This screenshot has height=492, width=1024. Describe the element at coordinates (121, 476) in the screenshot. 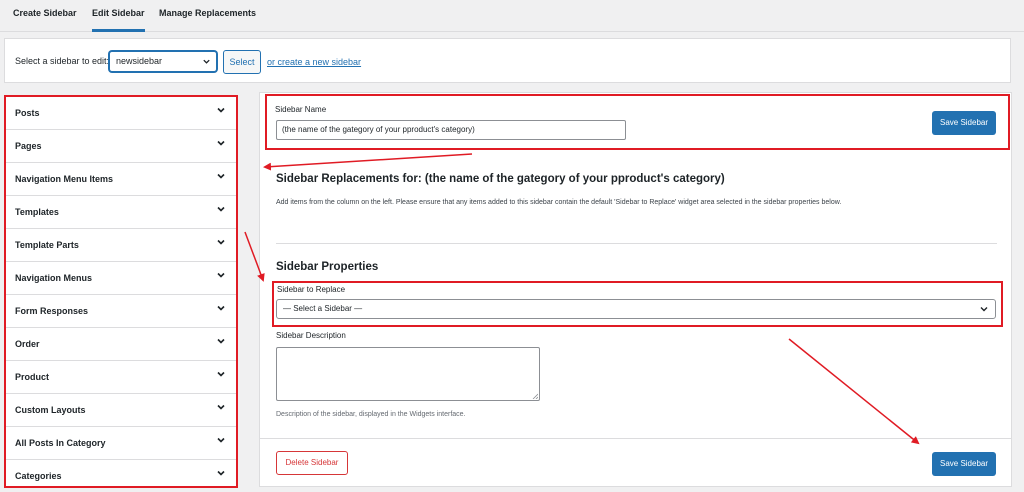

I see `accordion-item: Categories` at that location.